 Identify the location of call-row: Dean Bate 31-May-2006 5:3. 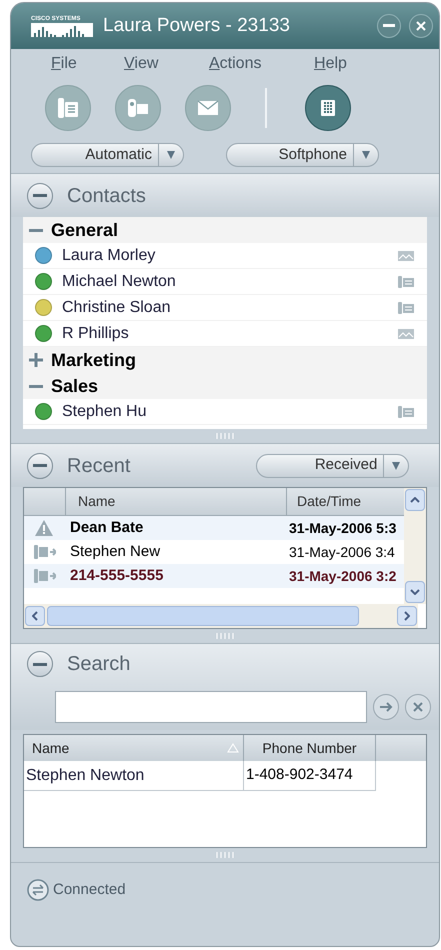
(215, 528).